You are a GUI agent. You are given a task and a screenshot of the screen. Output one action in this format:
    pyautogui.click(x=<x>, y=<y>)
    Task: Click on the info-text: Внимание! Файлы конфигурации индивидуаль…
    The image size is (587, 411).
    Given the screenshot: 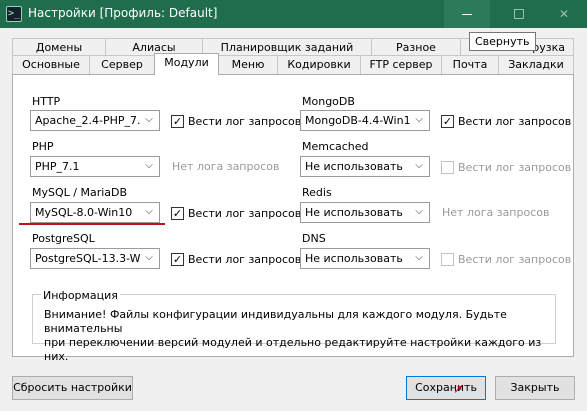 What is the action you would take?
    pyautogui.click(x=294, y=336)
    